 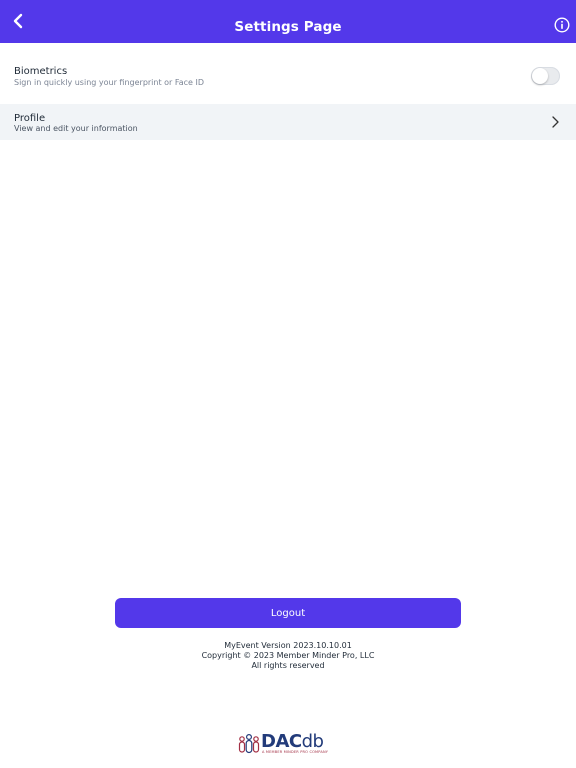 I want to click on rights-text: All rights reserved, so click(x=288, y=665).